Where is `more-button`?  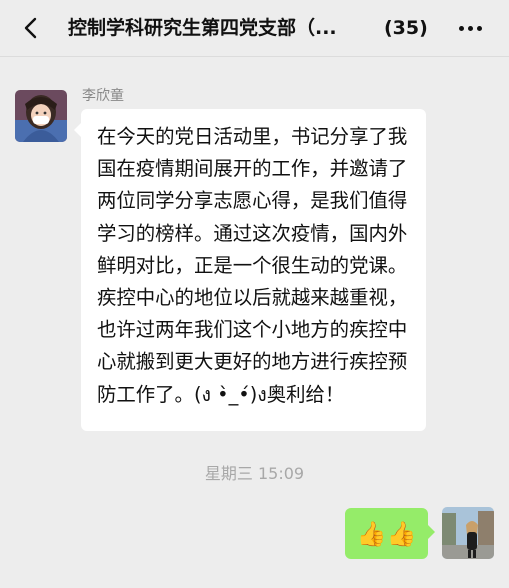 more-button is located at coordinates (470, 28).